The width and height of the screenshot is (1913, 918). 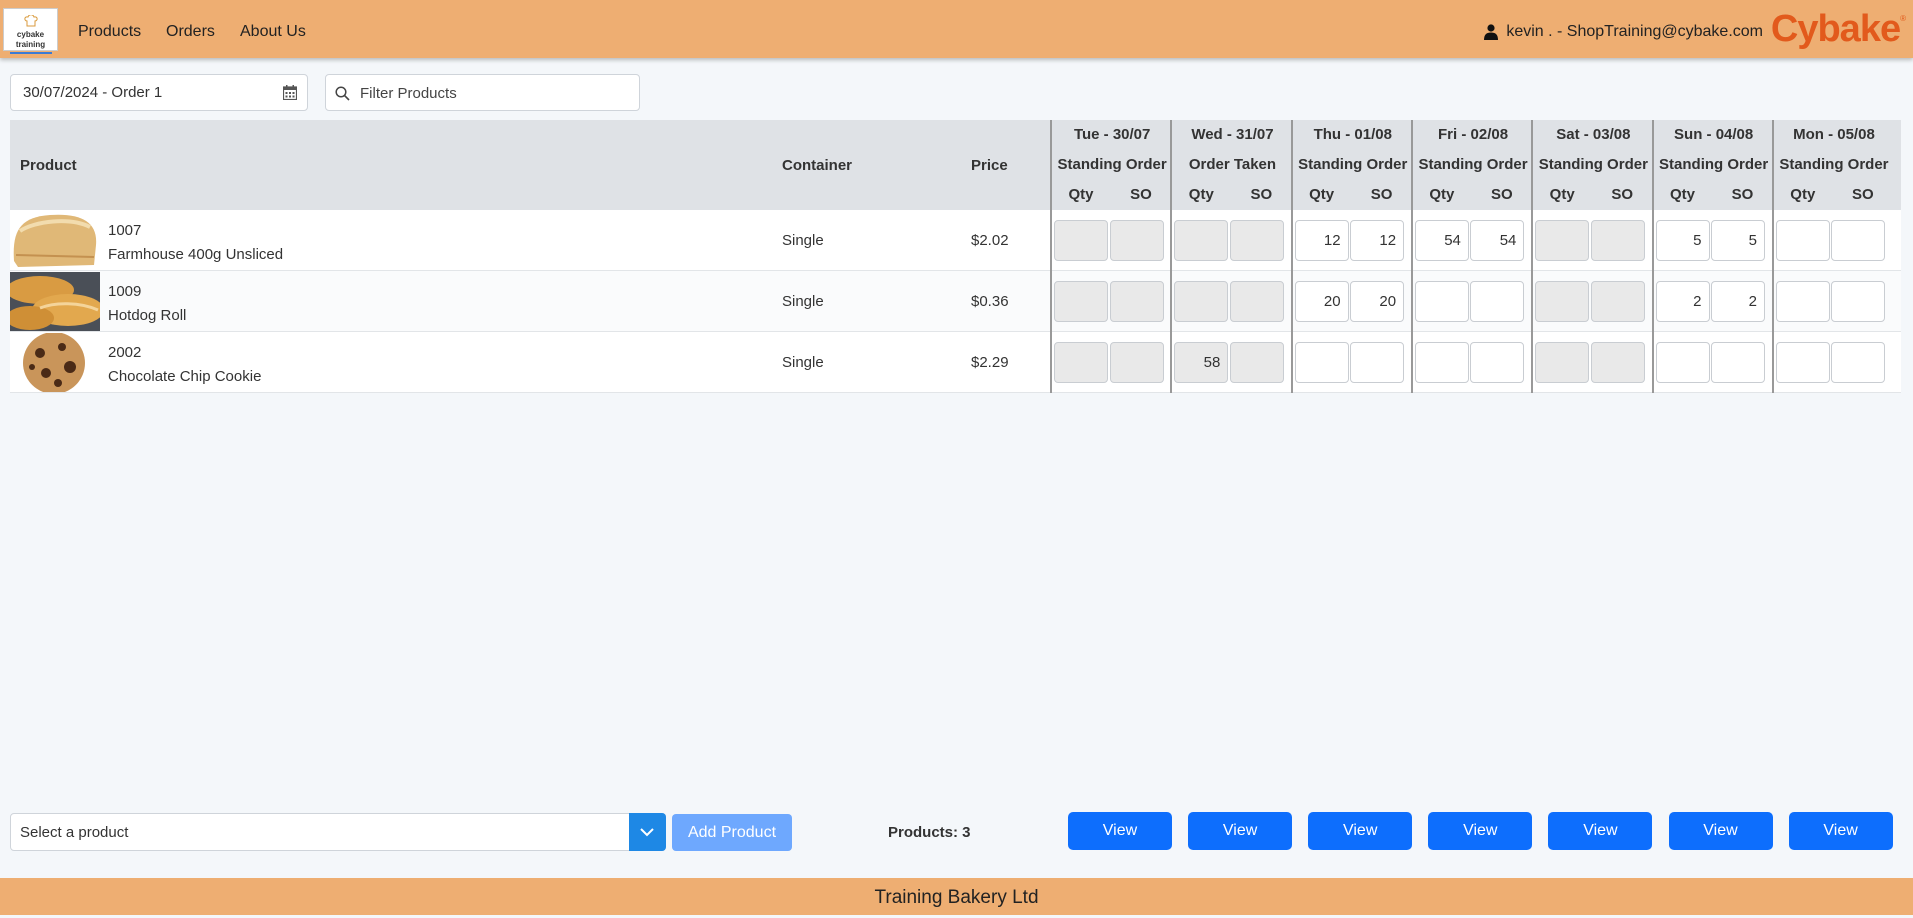 What do you see at coordinates (48, 165) in the screenshot?
I see `header-product: Product` at bounding box center [48, 165].